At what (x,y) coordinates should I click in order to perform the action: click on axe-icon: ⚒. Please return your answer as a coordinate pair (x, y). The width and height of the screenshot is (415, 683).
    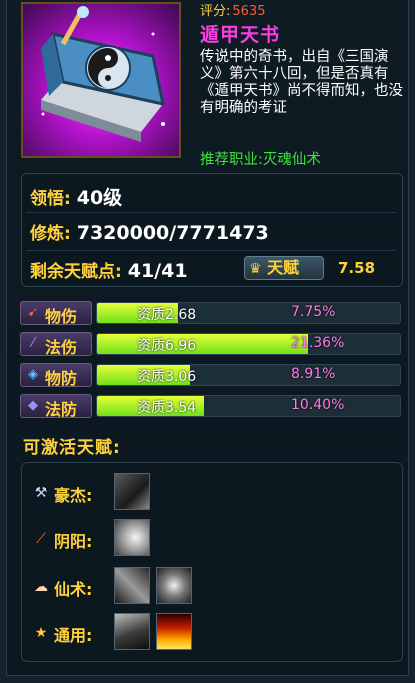
    Looking at the image, I should click on (41, 493).